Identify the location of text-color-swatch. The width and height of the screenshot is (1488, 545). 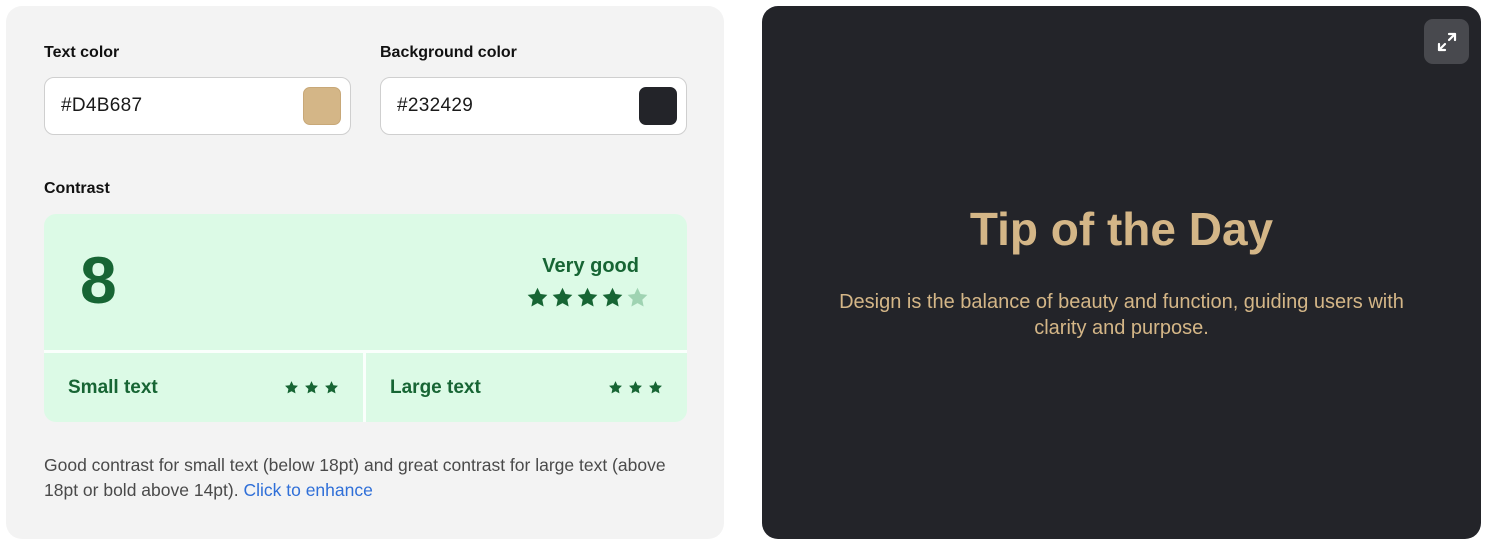
(322, 106).